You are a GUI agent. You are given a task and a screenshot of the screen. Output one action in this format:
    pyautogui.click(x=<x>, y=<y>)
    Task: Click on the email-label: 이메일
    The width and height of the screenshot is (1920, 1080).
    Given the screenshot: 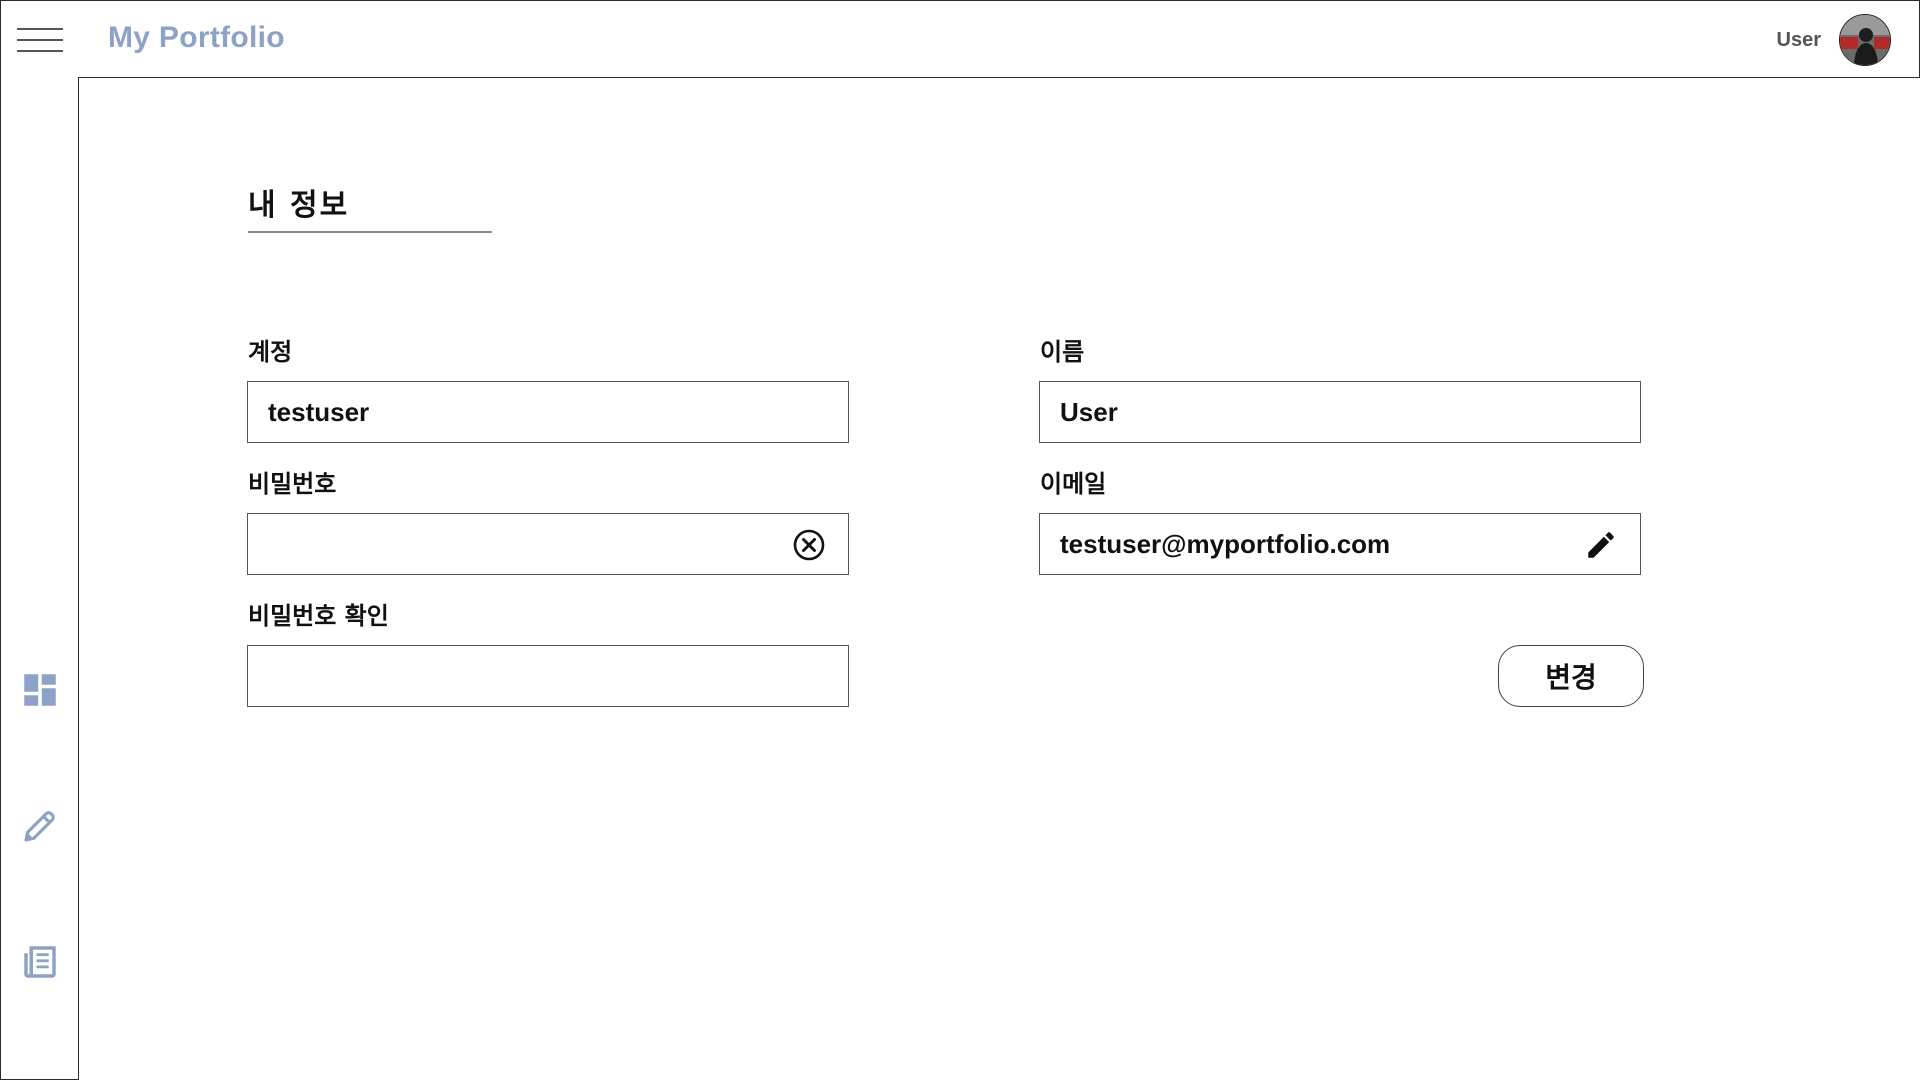 What is the action you would take?
    pyautogui.click(x=1073, y=484)
    